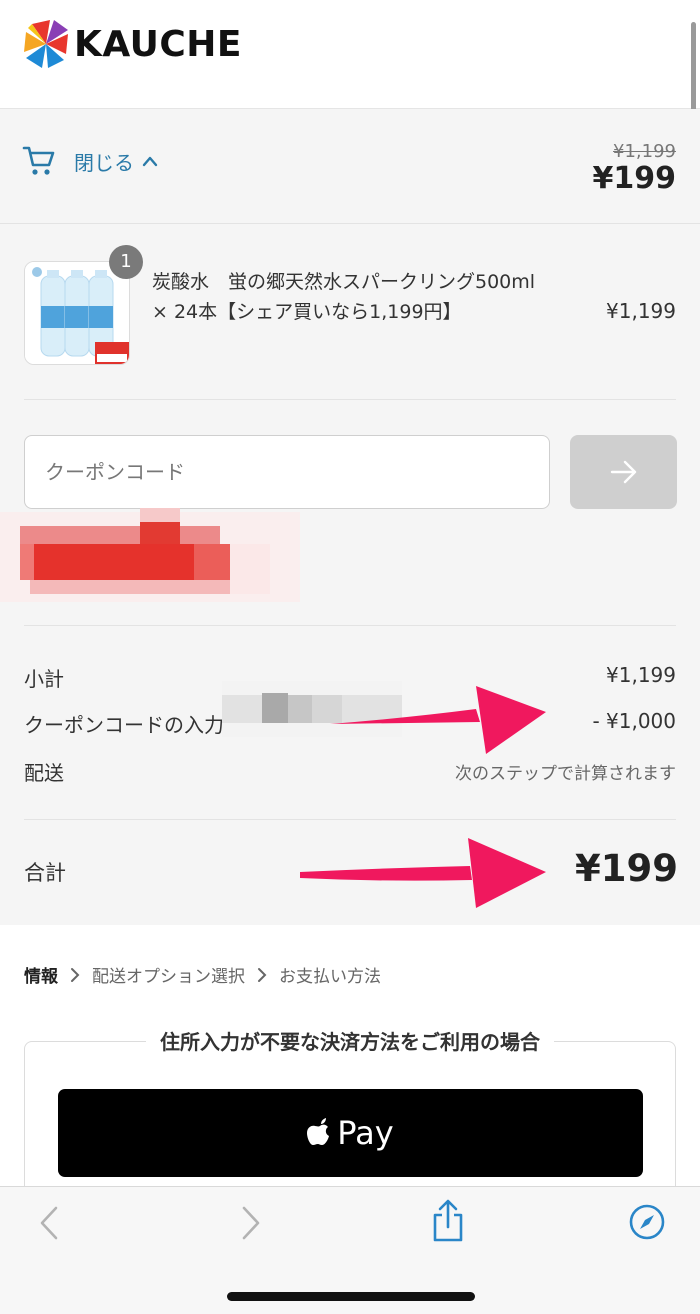 The width and height of the screenshot is (700, 1314). What do you see at coordinates (150, 555) in the screenshot?
I see `redacted-discount-notice` at bounding box center [150, 555].